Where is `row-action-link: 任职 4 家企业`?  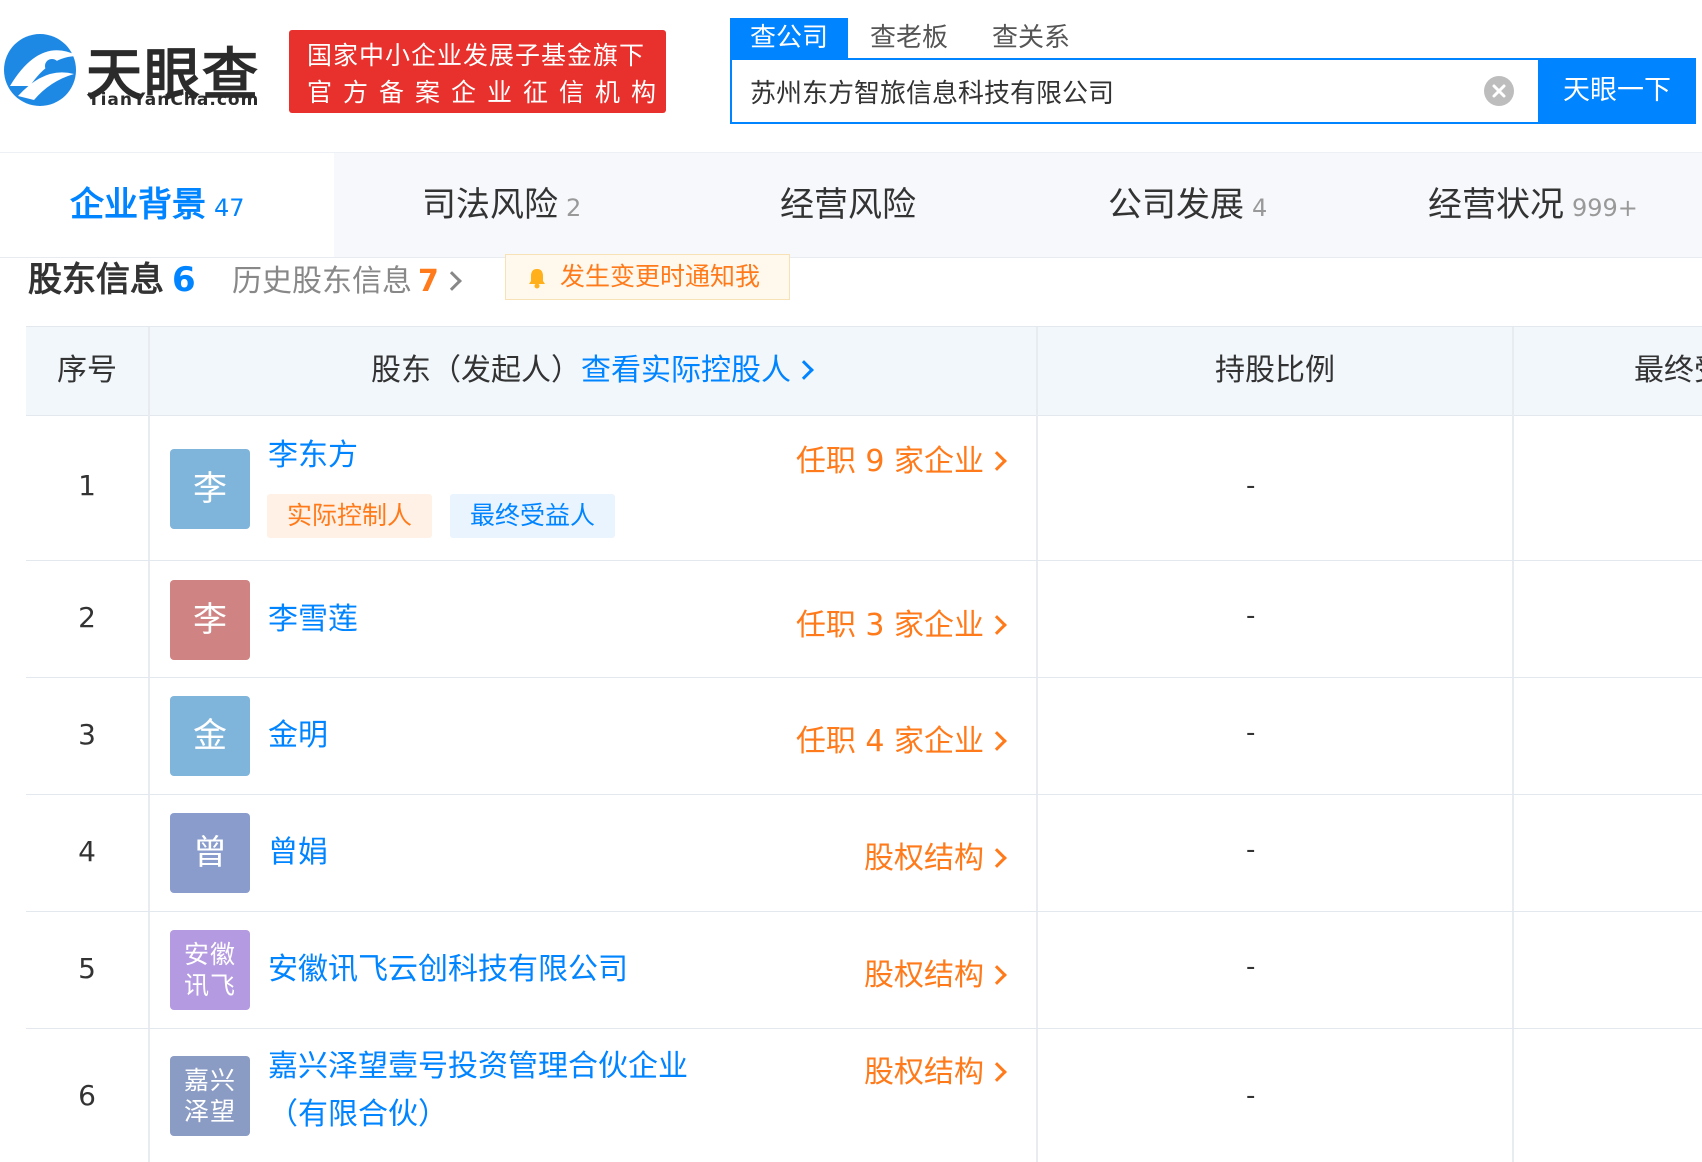
row-action-link: 任职 4 家企业 is located at coordinates (808, 738).